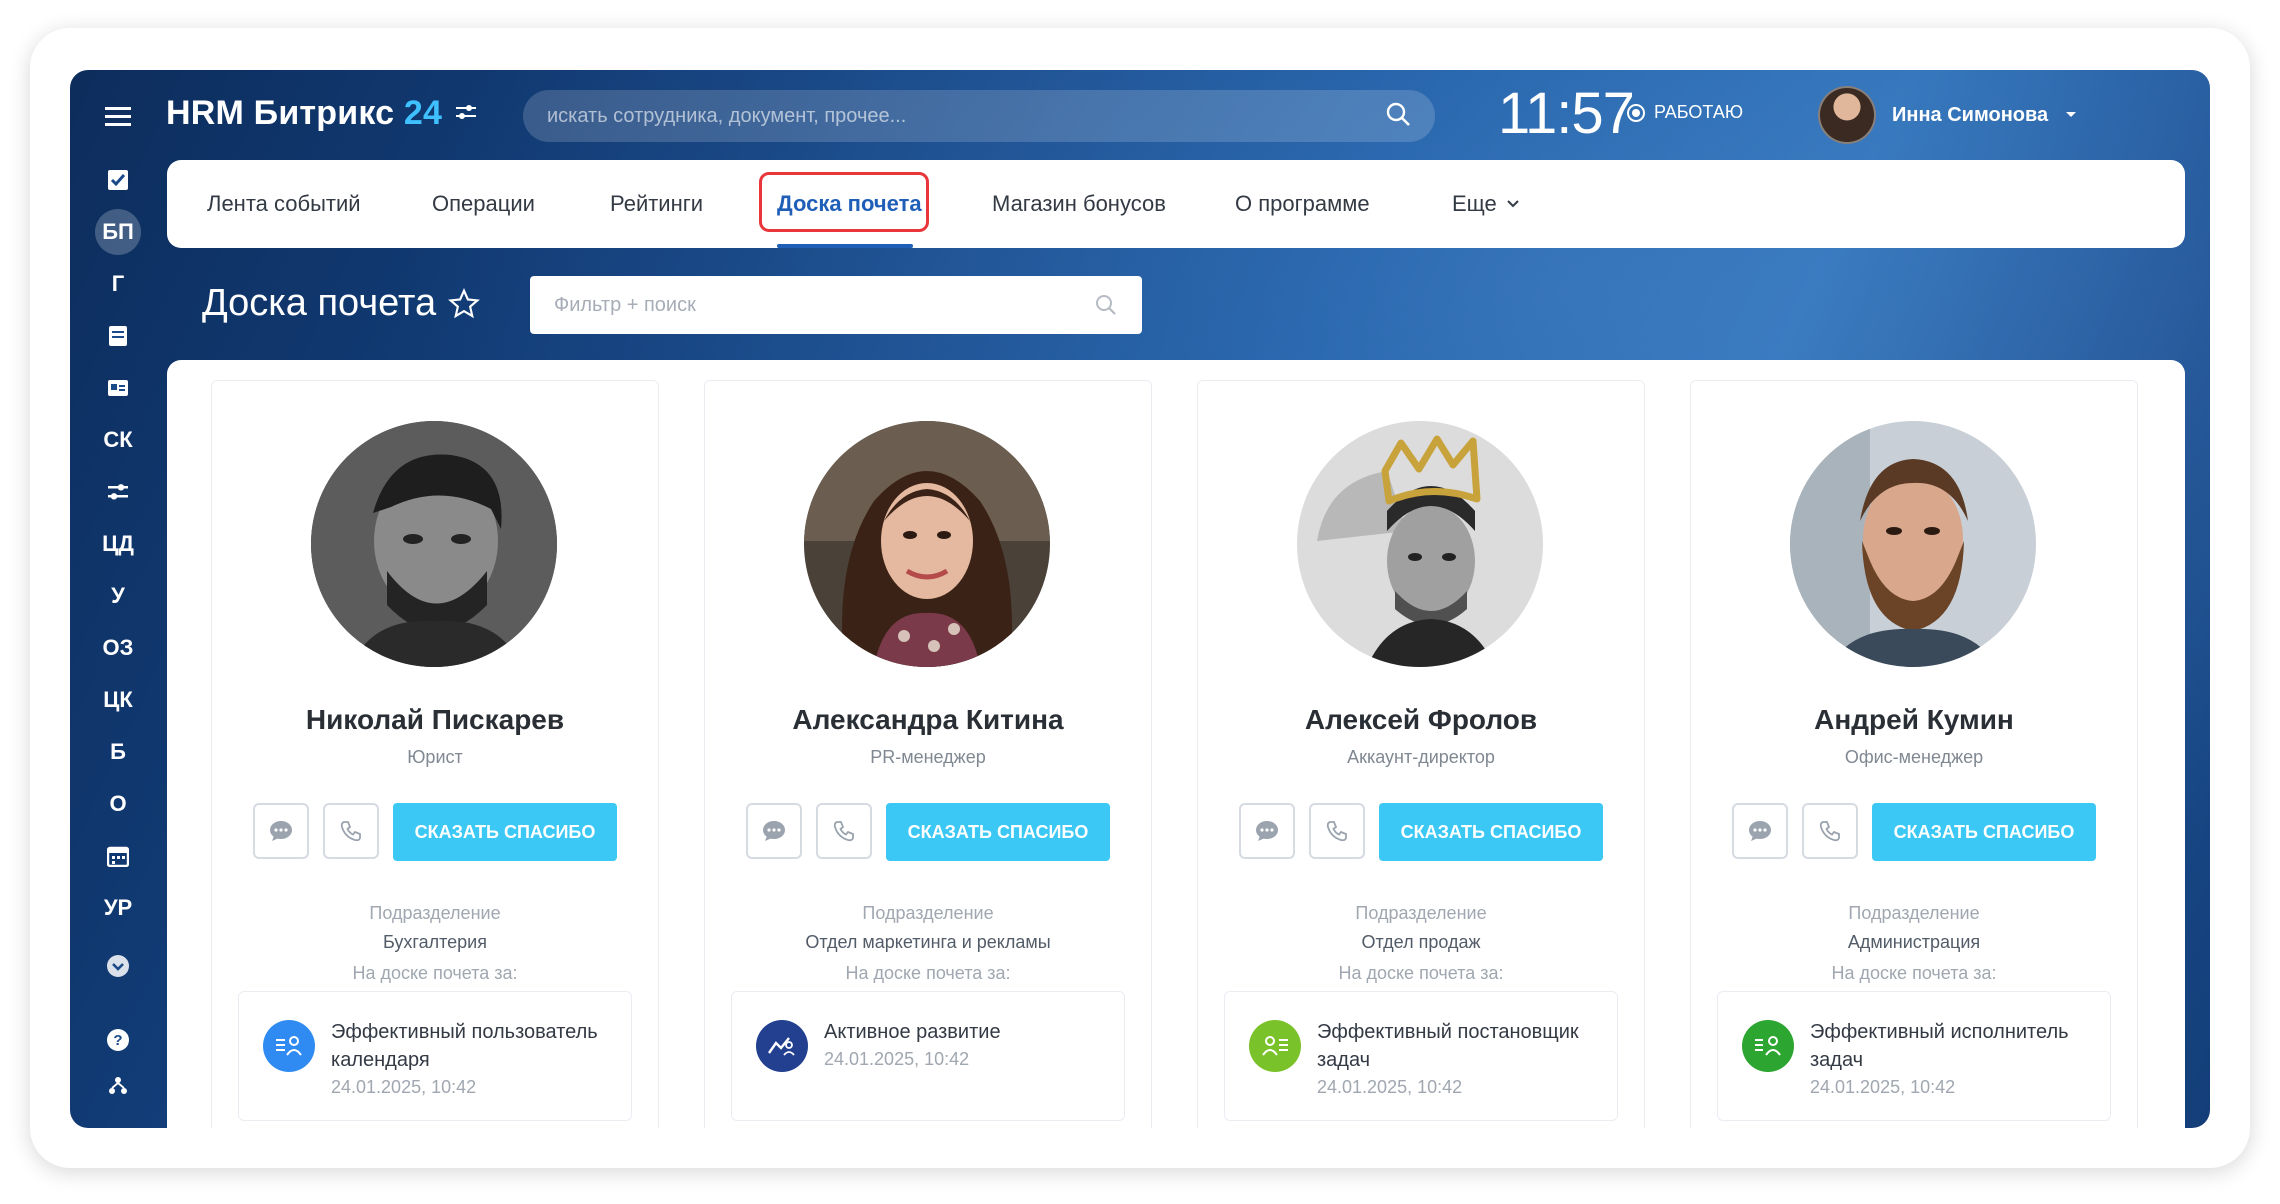 Image resolution: width=2280 pixels, height=1204 pixels. Describe the element at coordinates (1398, 116) in the screenshot. I see `search-icon` at that location.